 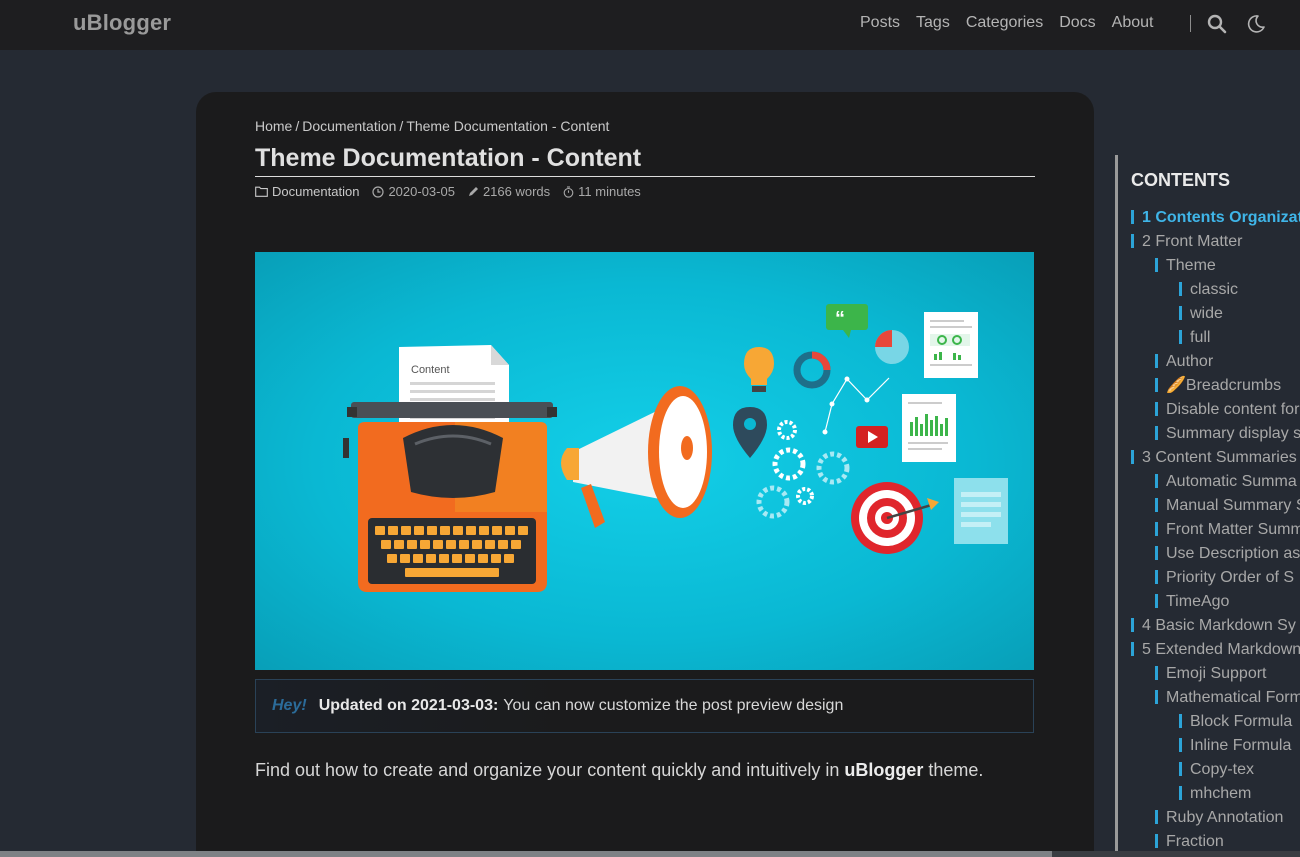 What do you see at coordinates (448, 158) in the screenshot?
I see `page-title: Theme Documentation - Content` at bounding box center [448, 158].